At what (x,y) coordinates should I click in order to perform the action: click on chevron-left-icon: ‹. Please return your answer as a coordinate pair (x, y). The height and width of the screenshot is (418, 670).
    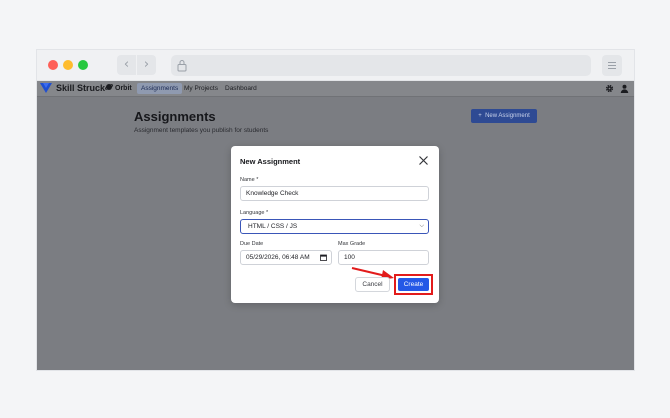
    Looking at the image, I should click on (126, 64).